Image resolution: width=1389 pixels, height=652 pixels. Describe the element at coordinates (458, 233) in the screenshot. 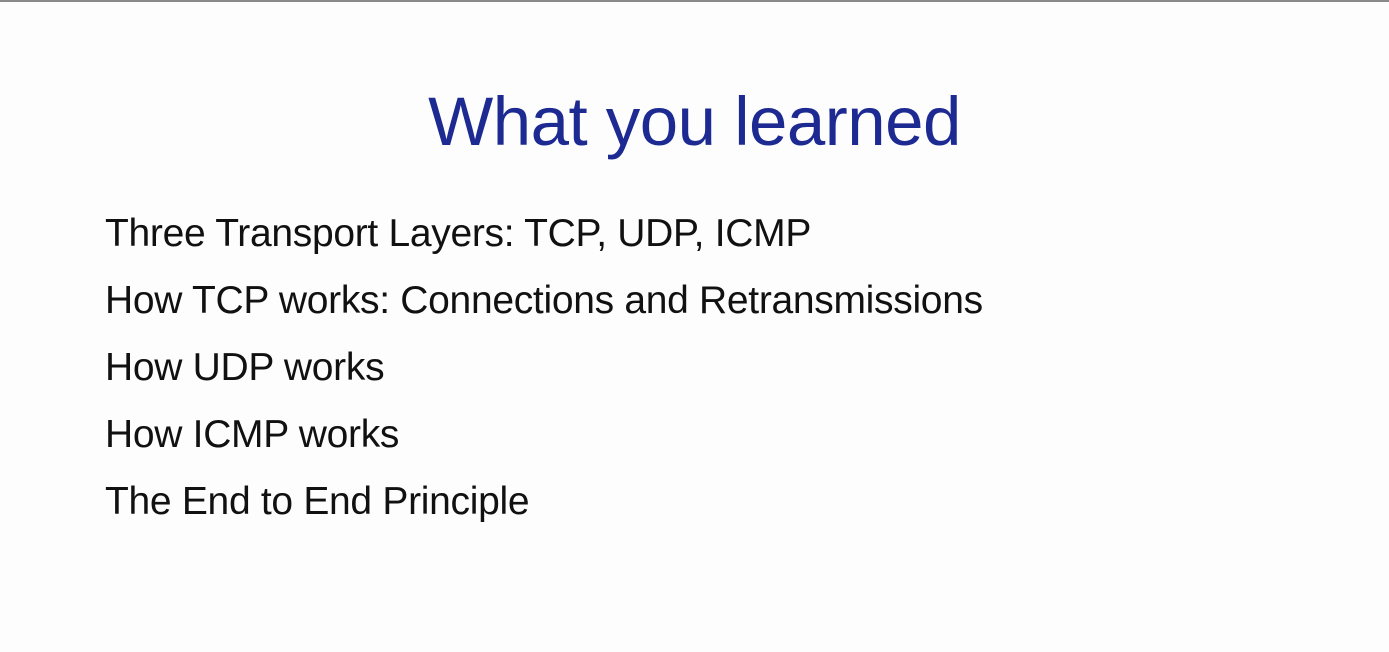

I see `list-item: Three Transport Layers: TCP, UDP, ICMP` at that location.